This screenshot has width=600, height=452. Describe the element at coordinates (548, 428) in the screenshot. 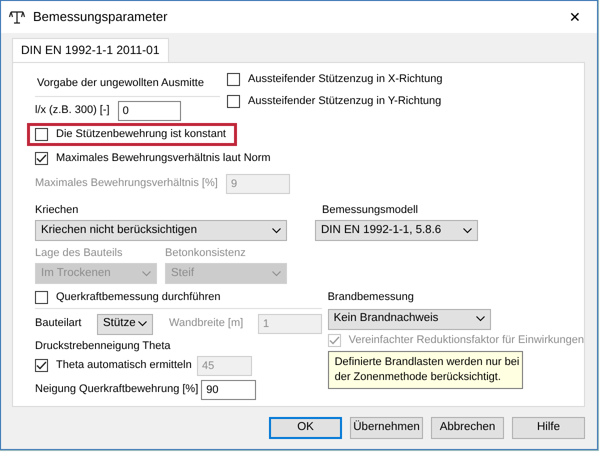

I see `dialog-button: Hilfe` at that location.